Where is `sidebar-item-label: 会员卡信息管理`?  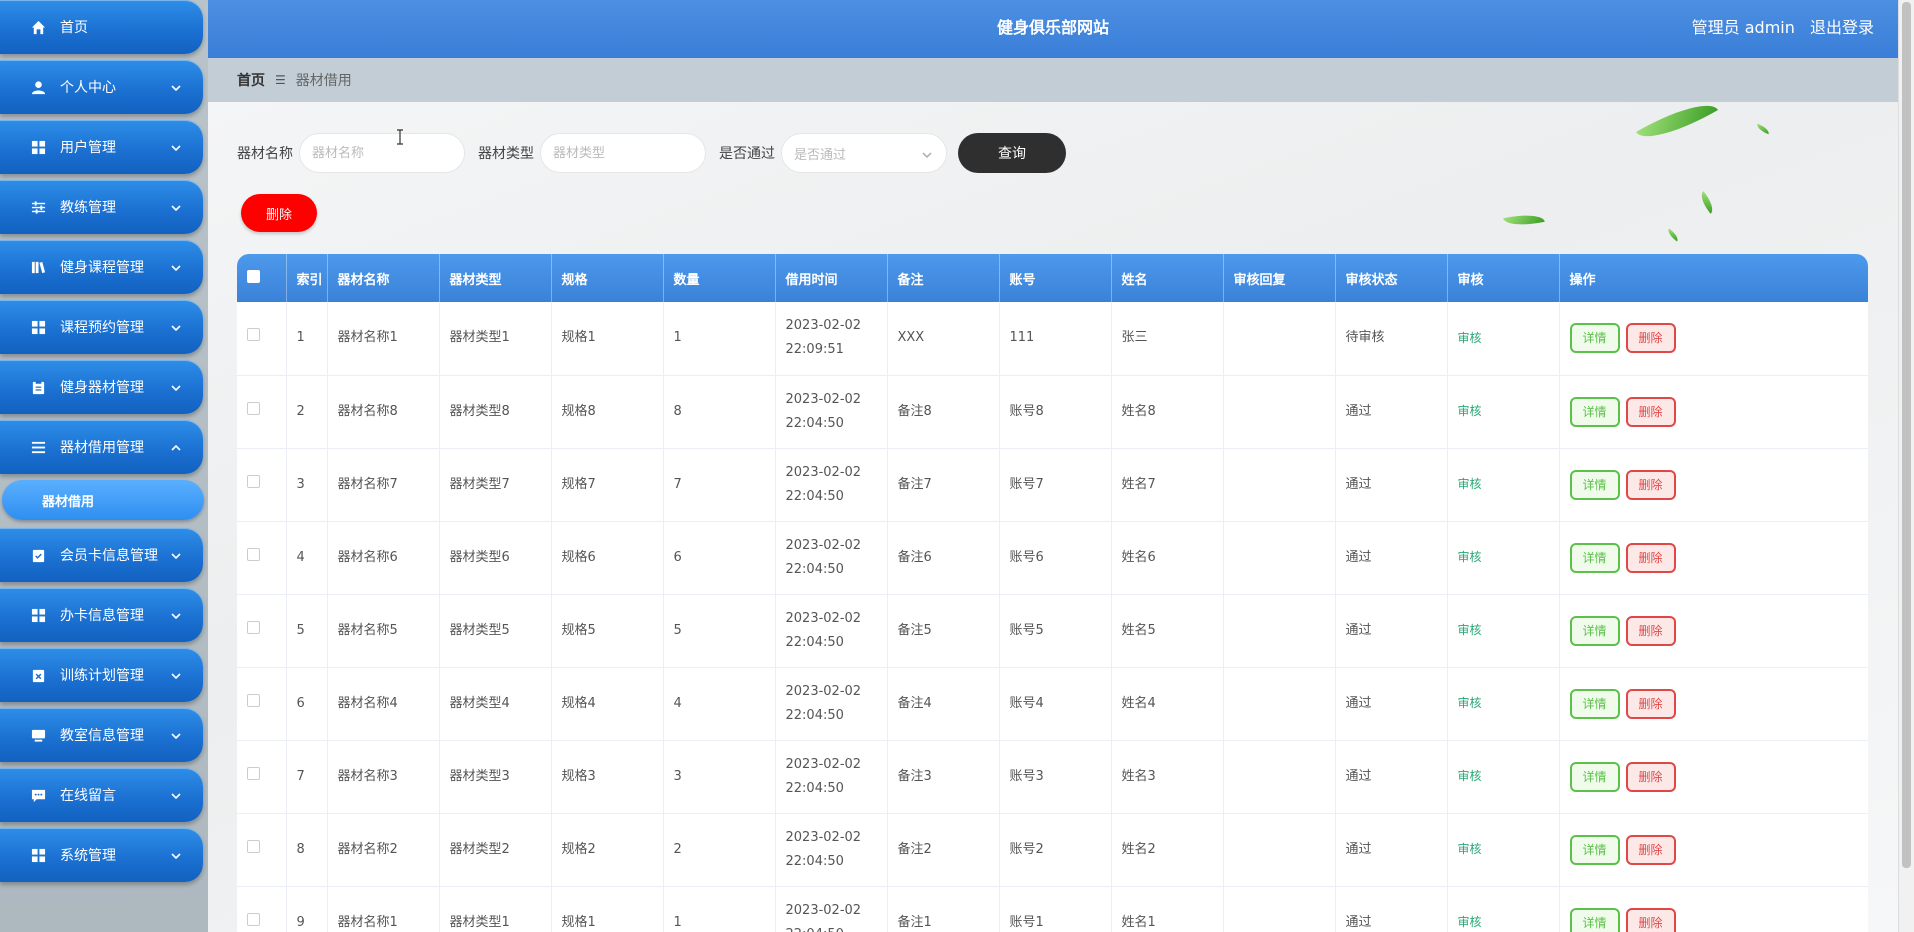 sidebar-item-label: 会员卡信息管理 is located at coordinates (109, 556).